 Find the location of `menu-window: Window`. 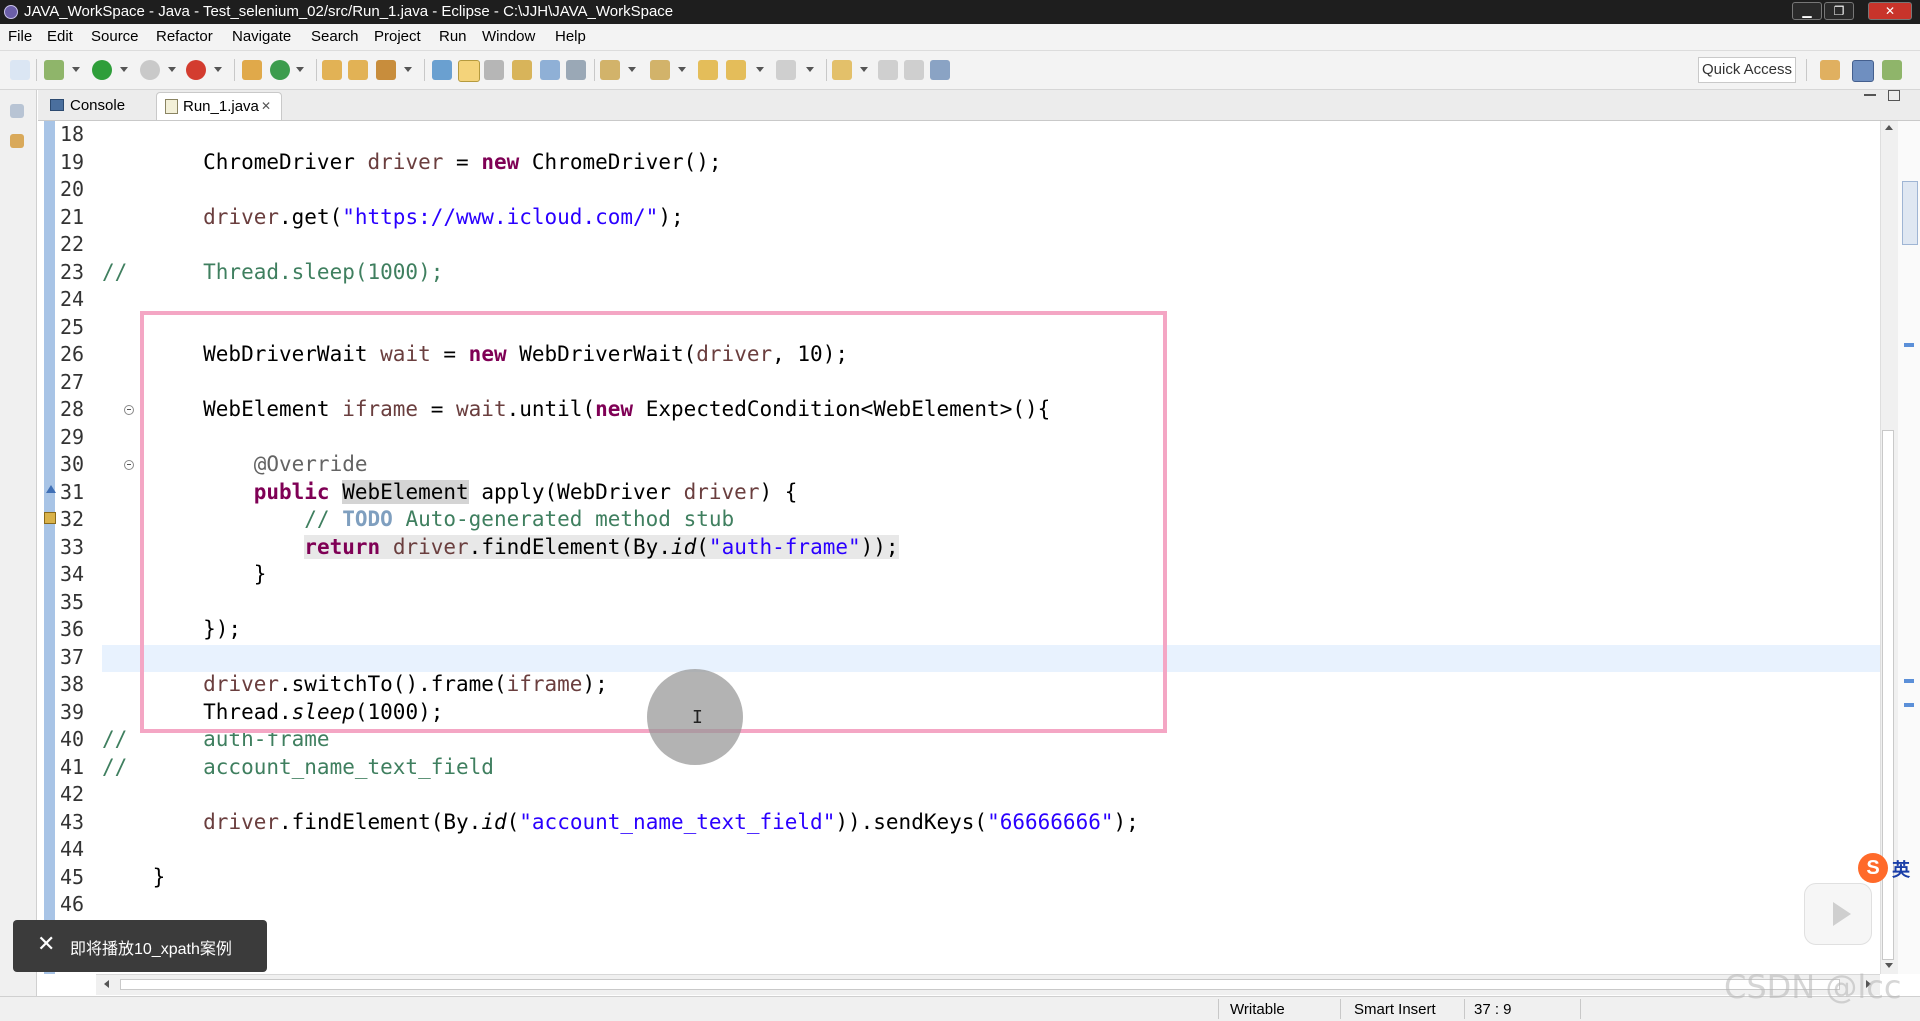

menu-window: Window is located at coordinates (508, 36).